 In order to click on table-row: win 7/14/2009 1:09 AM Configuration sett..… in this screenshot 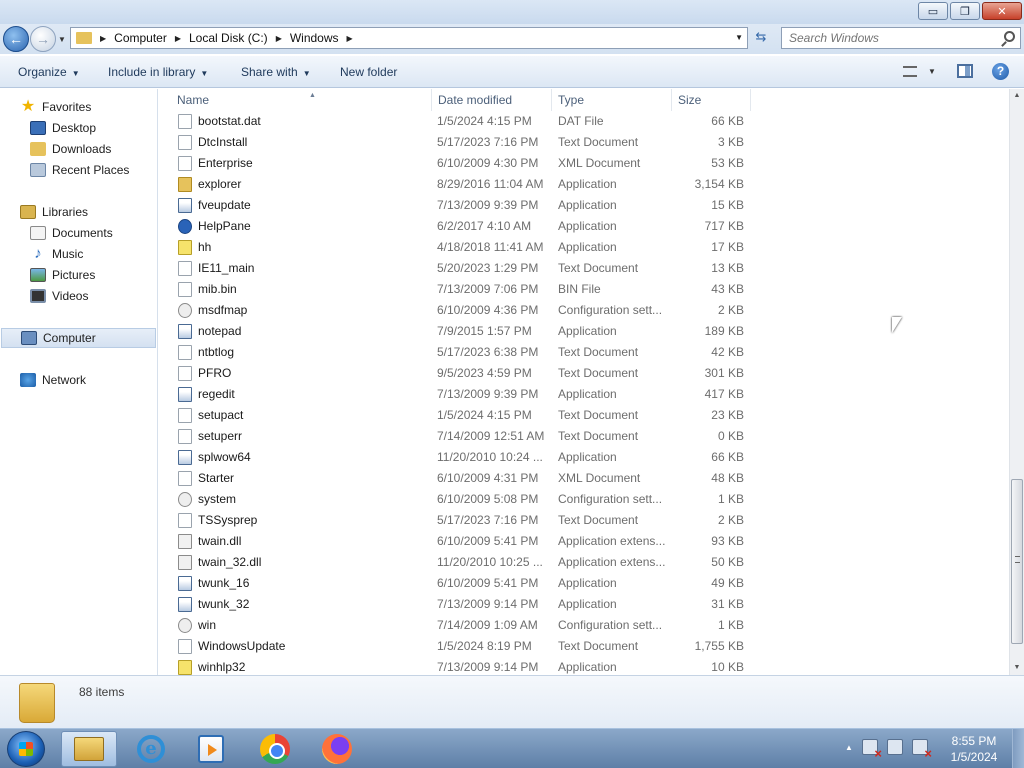, I will do `click(460, 625)`.